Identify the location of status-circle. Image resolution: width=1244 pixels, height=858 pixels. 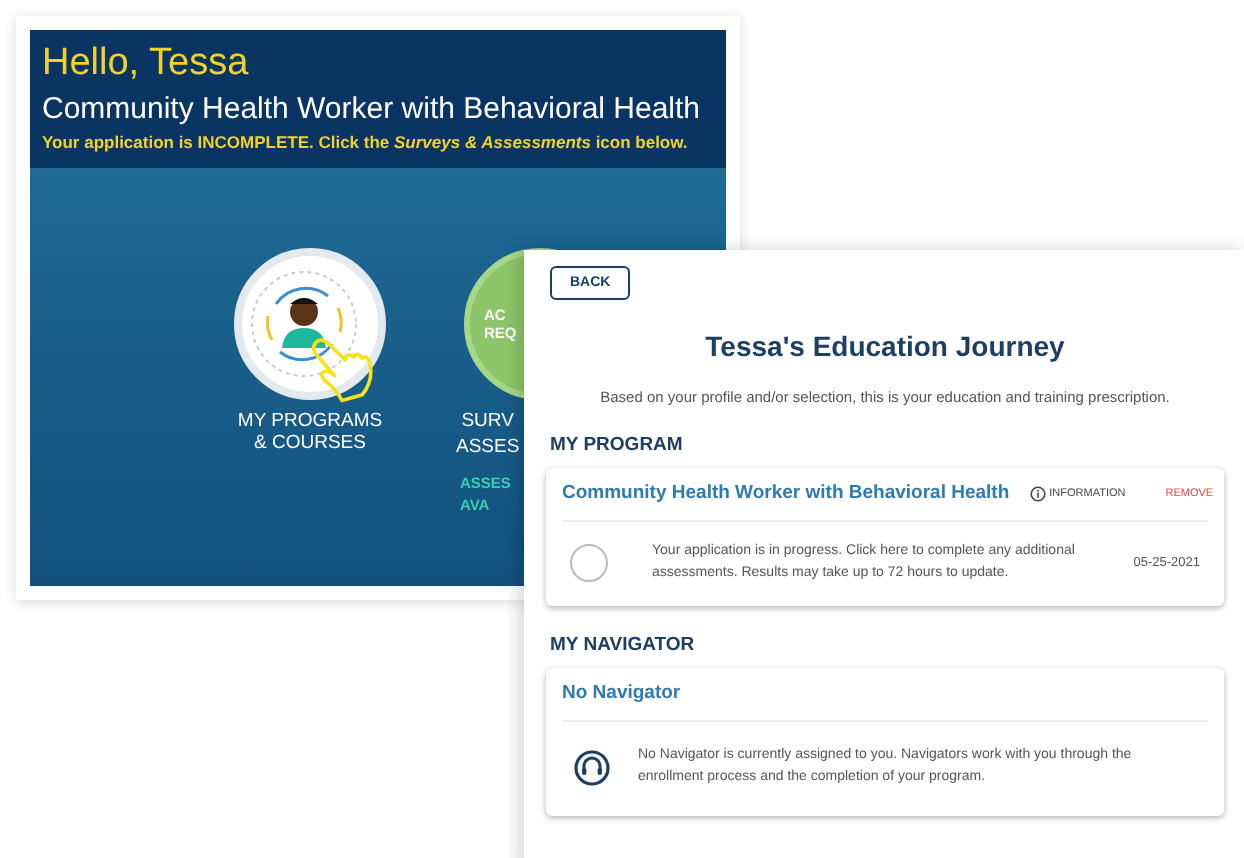
(589, 563).